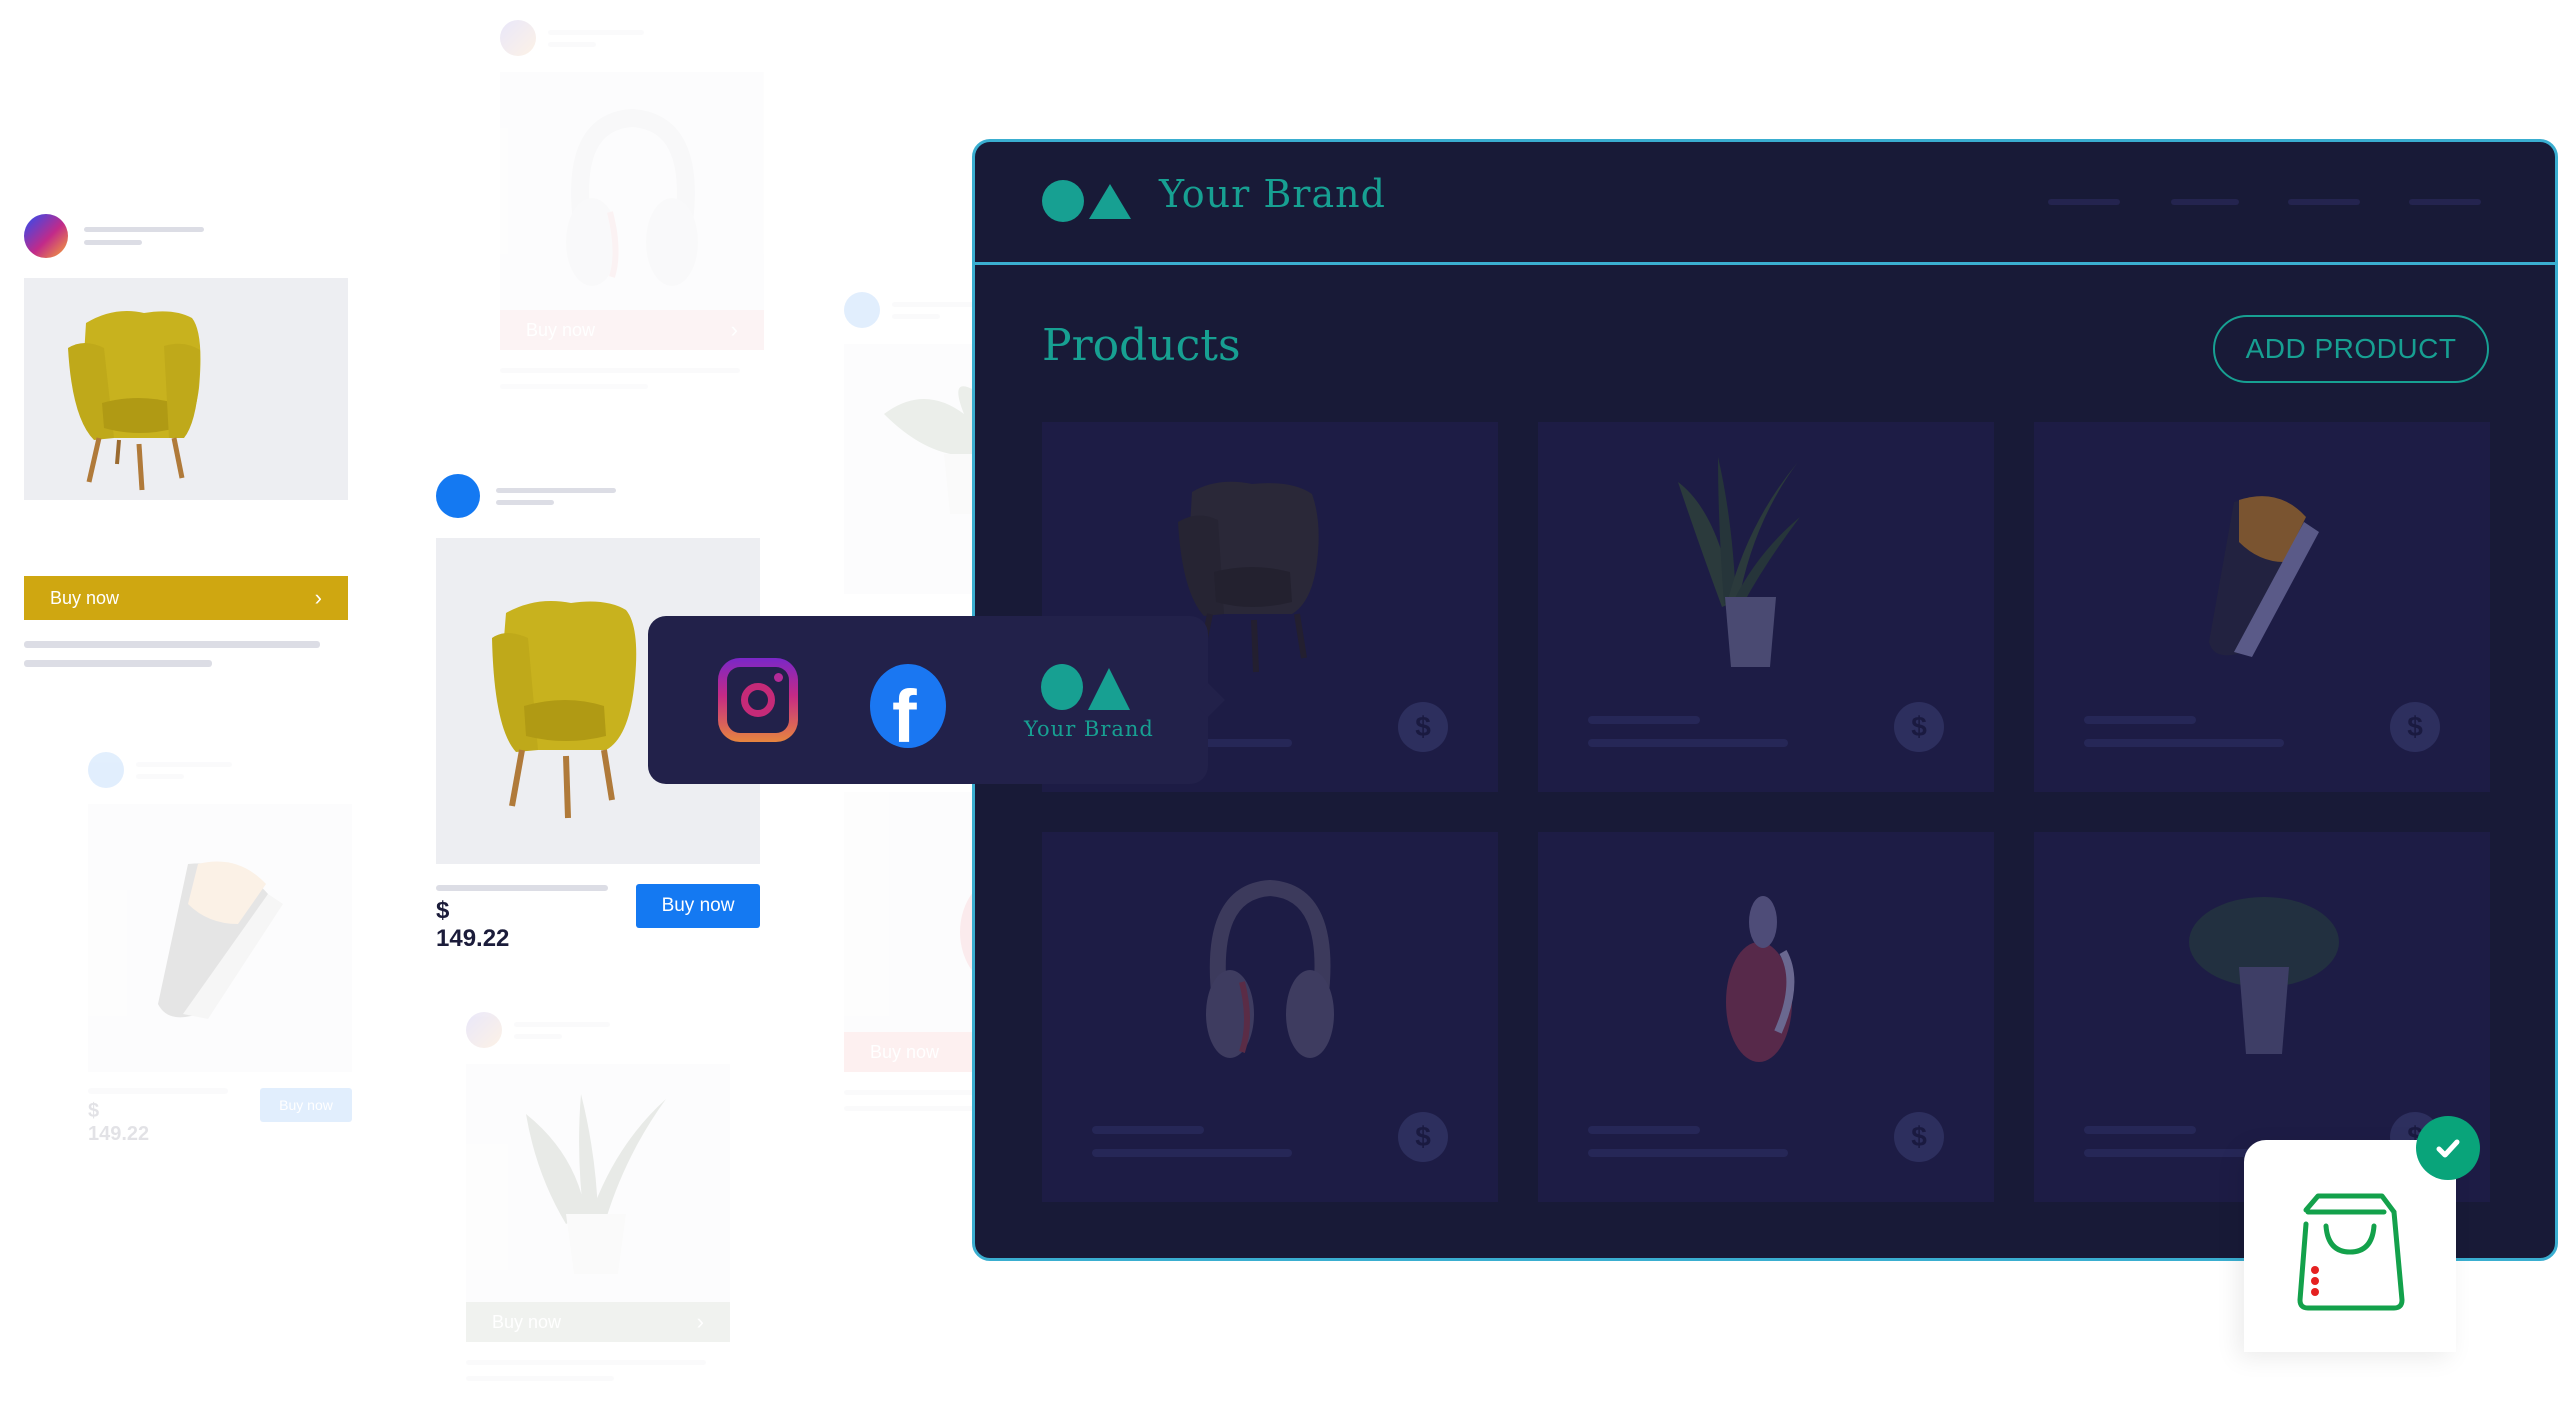 The width and height of the screenshot is (2560, 1410). Describe the element at coordinates (2351, 1252) in the screenshot. I see `shopping-bag-icon` at that location.